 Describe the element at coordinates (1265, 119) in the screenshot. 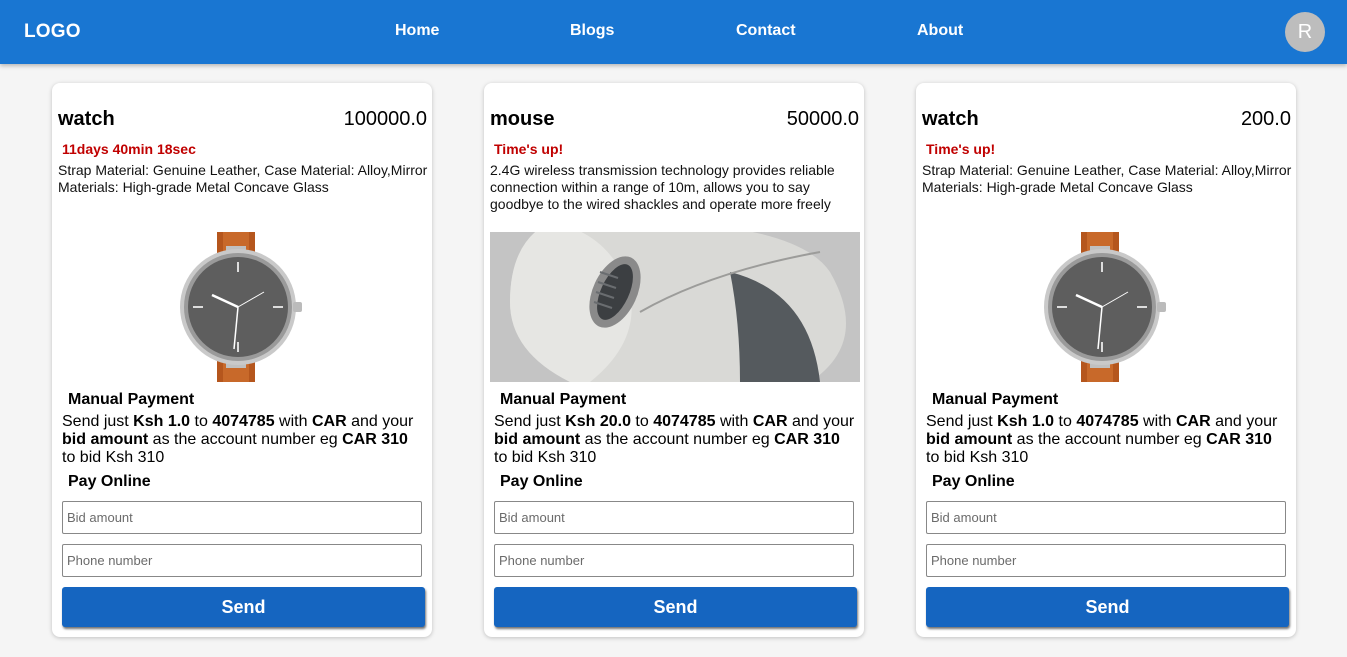

I see `product-price: 200.0` at that location.